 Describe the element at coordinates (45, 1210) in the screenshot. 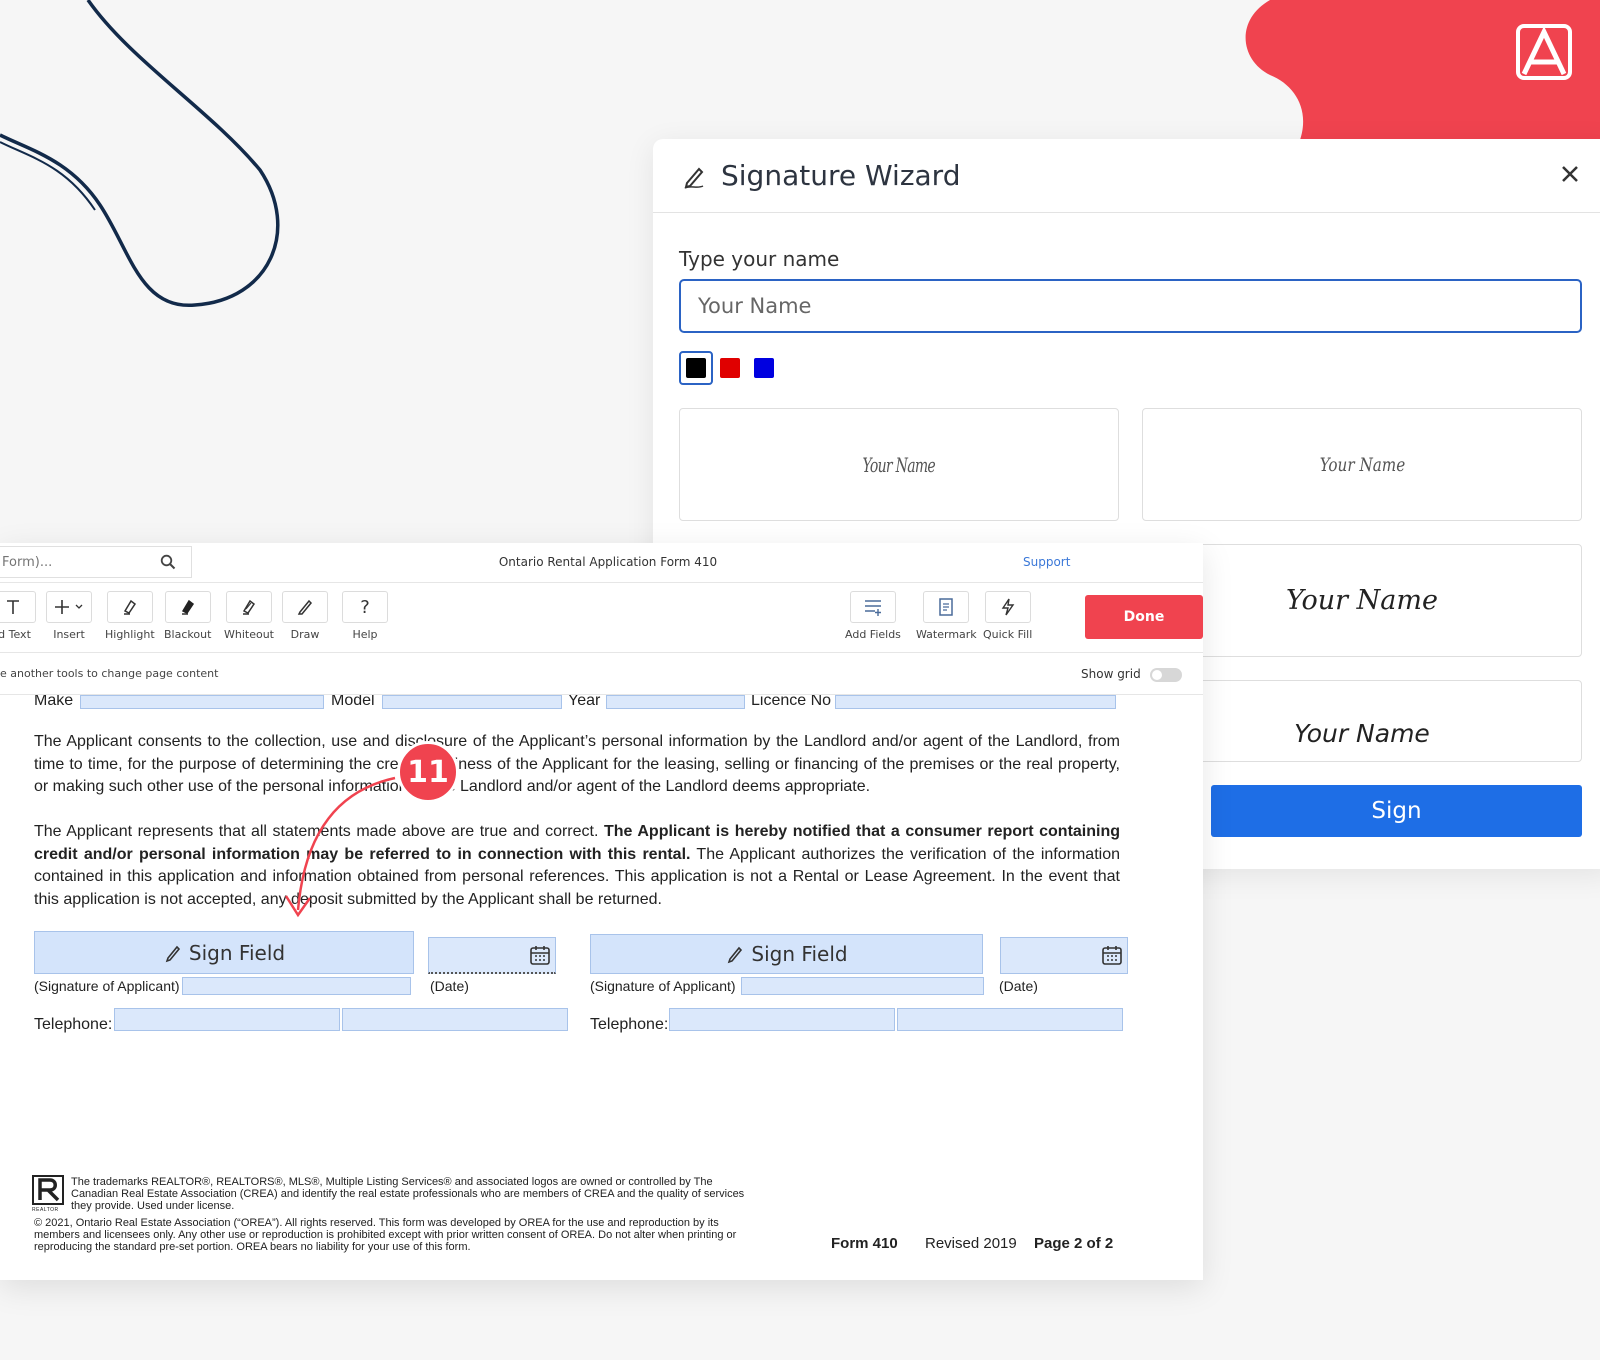

I see `realtor-logo-caption: REALTOR` at that location.